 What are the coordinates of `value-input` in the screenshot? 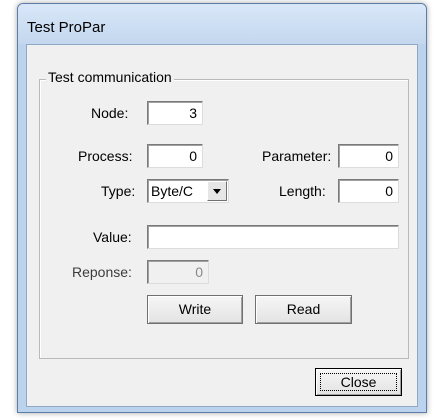 It's located at (273, 237).